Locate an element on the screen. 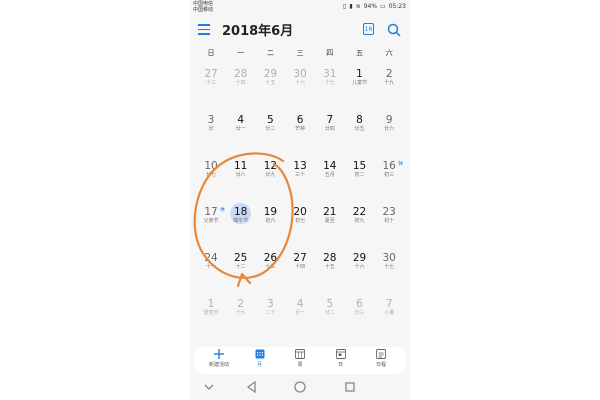  day-cell: 1 儿童节 is located at coordinates (360, 77).